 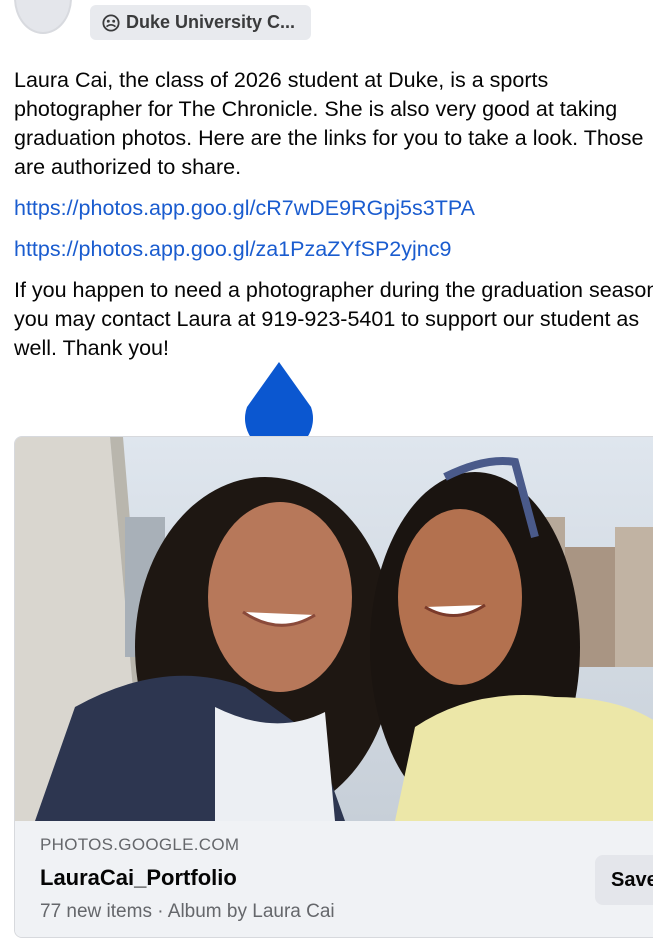 I want to click on save-button: Save, so click(x=624, y=880).